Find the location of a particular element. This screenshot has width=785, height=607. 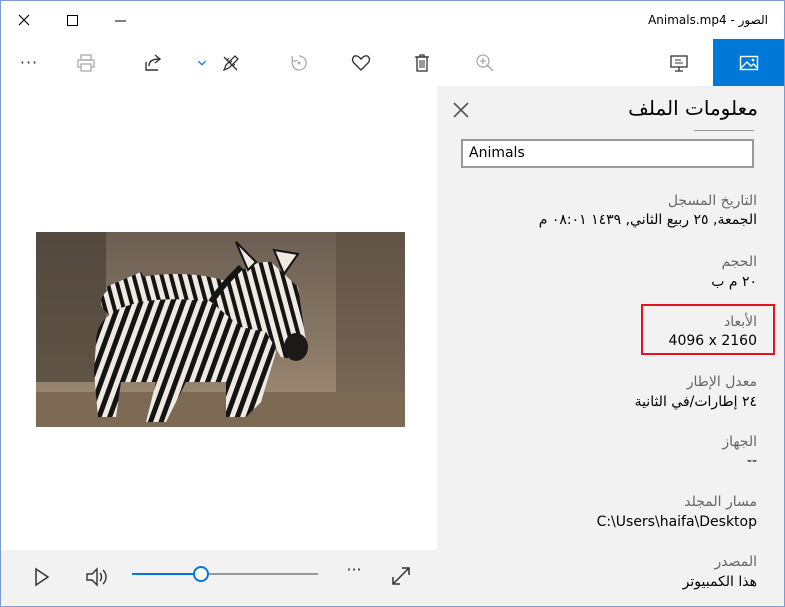

fullscreen-button is located at coordinates (401, 576).